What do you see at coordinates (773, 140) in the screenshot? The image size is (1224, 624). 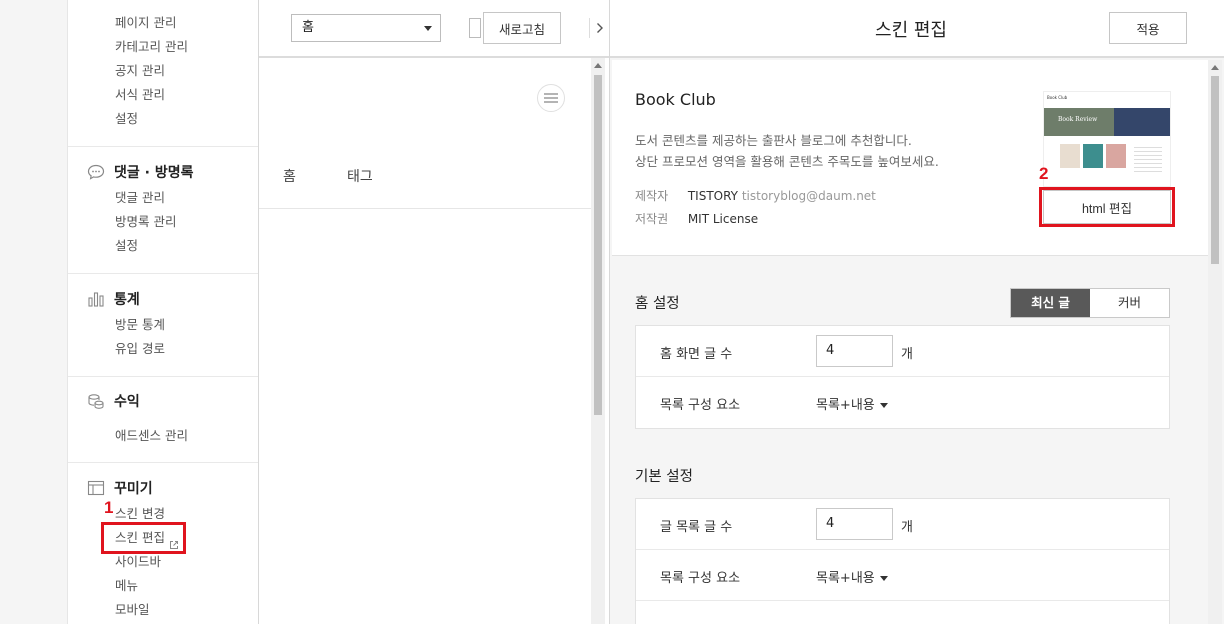 I see `skin-description-line1: 도서 콘텐츠를 제공하는 출판사 블로그에 추천합니다.` at bounding box center [773, 140].